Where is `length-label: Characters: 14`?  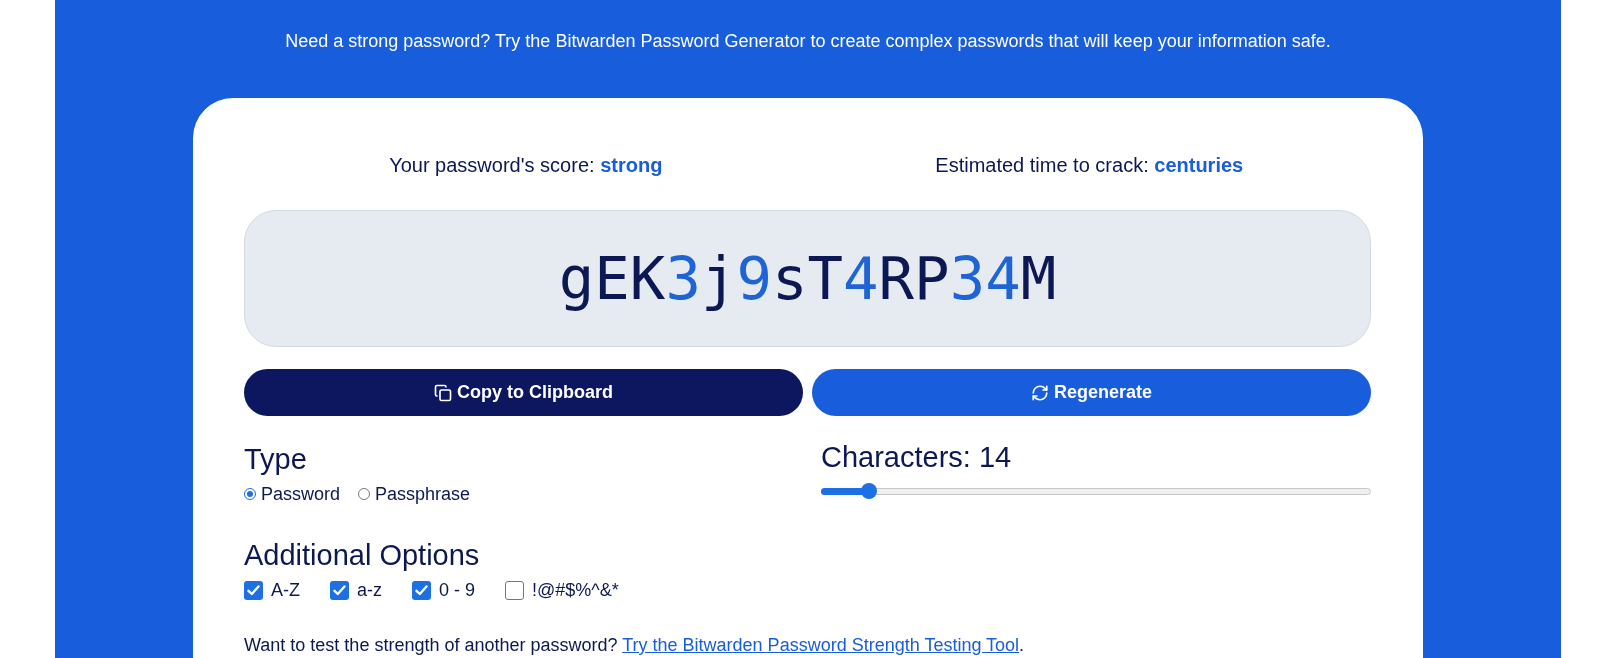
length-label: Characters: 14 is located at coordinates (916, 457).